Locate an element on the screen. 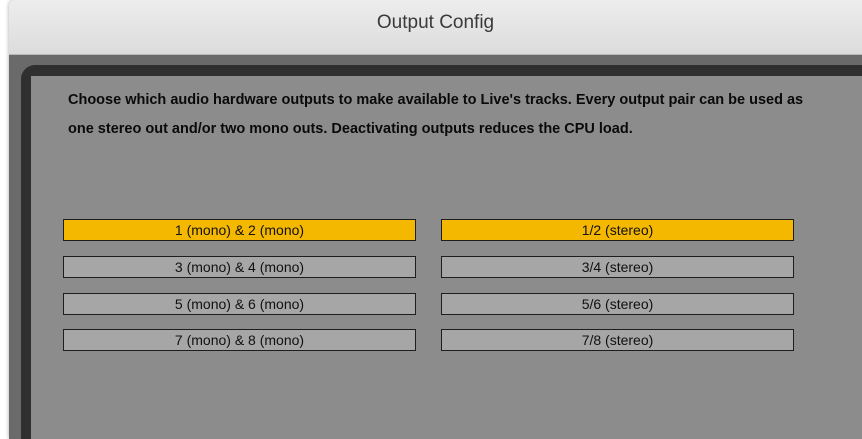  title-bar: Output Config is located at coordinates (435, 27).